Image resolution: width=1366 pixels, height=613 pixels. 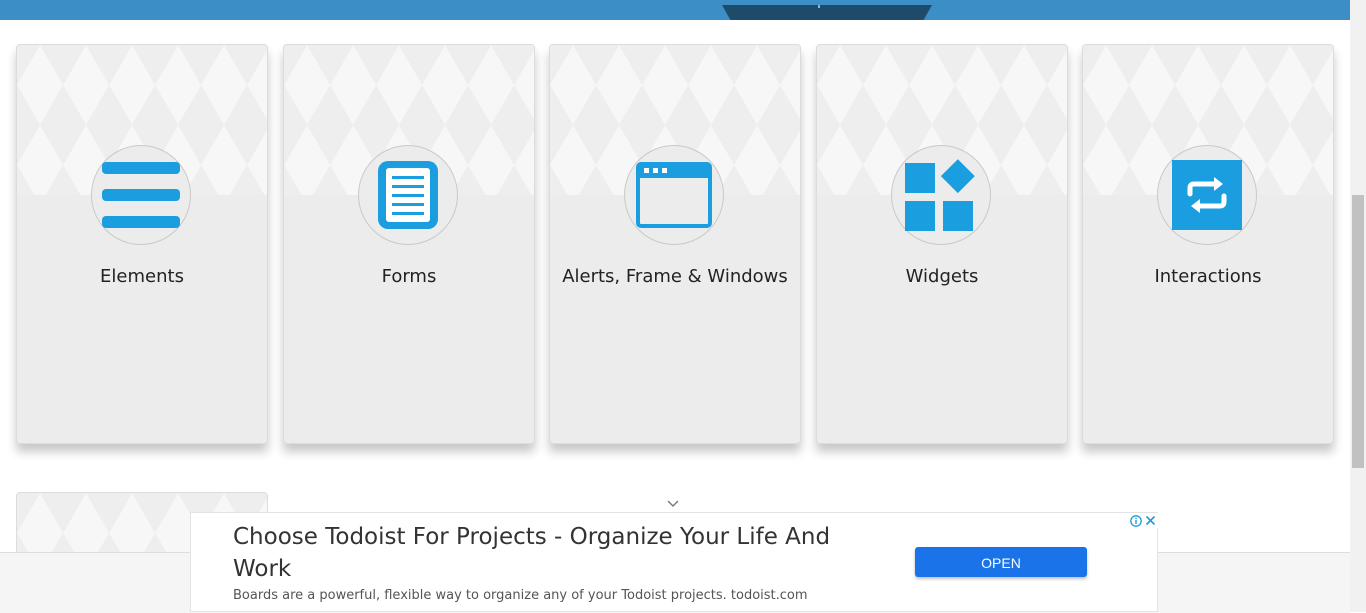 I want to click on chevron-down-icon, so click(x=673, y=504).